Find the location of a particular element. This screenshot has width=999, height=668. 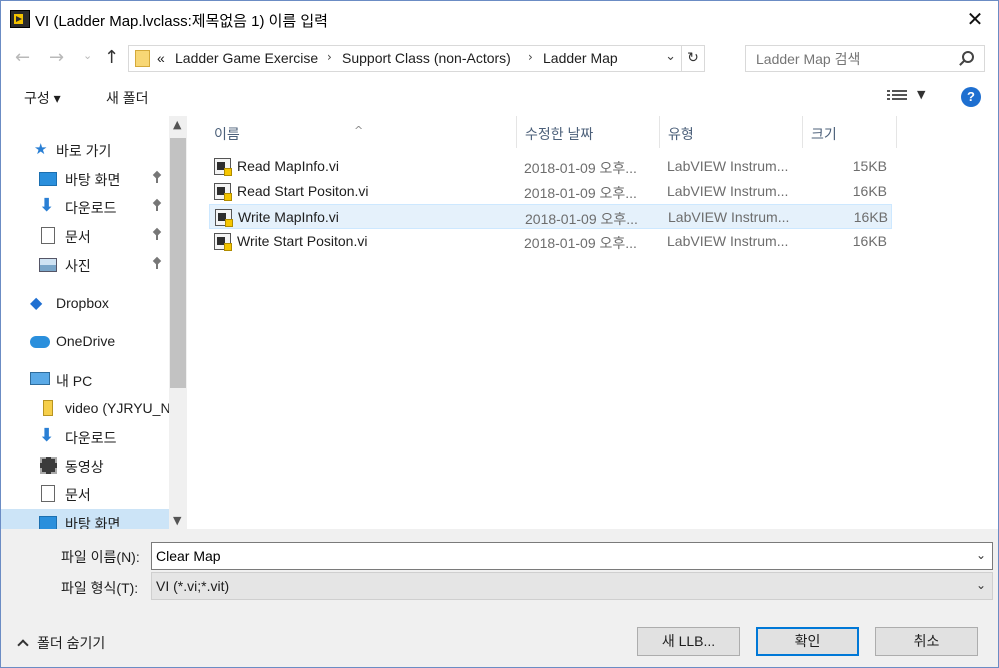

filename-input is located at coordinates (552, 556).